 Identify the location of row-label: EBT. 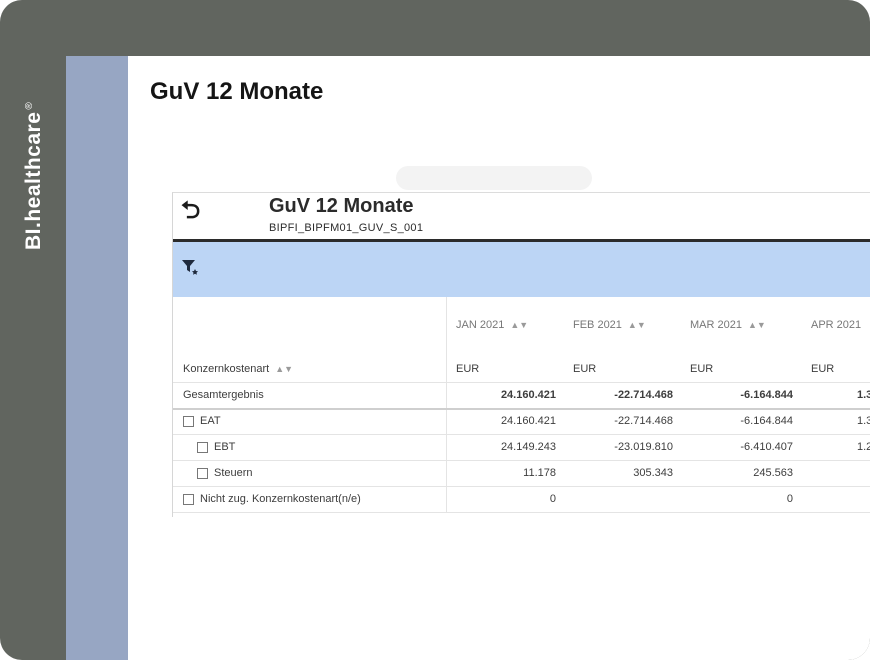
(225, 447).